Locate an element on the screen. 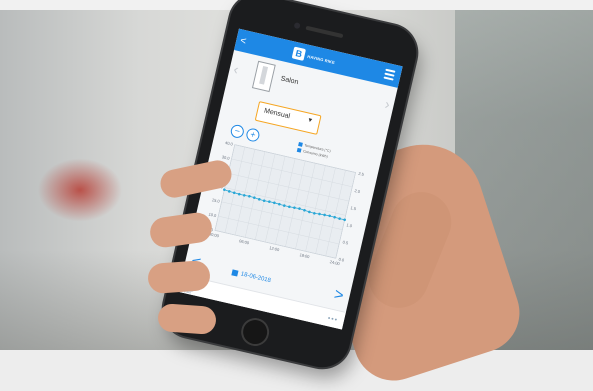  y-tick-label-left: 10.0 is located at coordinates (212, 214).